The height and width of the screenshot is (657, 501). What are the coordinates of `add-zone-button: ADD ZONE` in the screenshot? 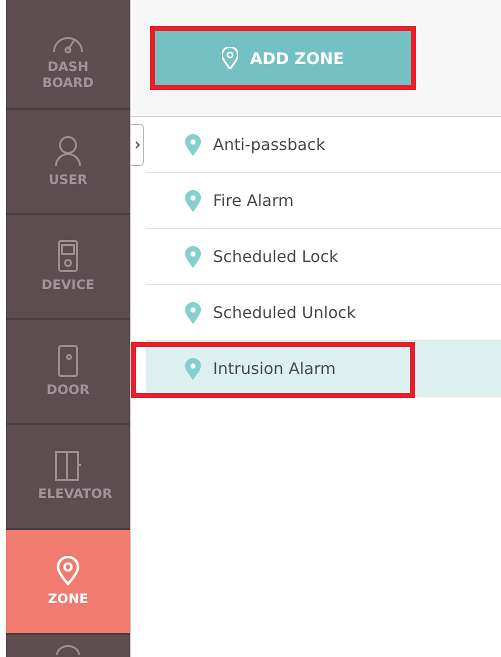 It's located at (283, 58).